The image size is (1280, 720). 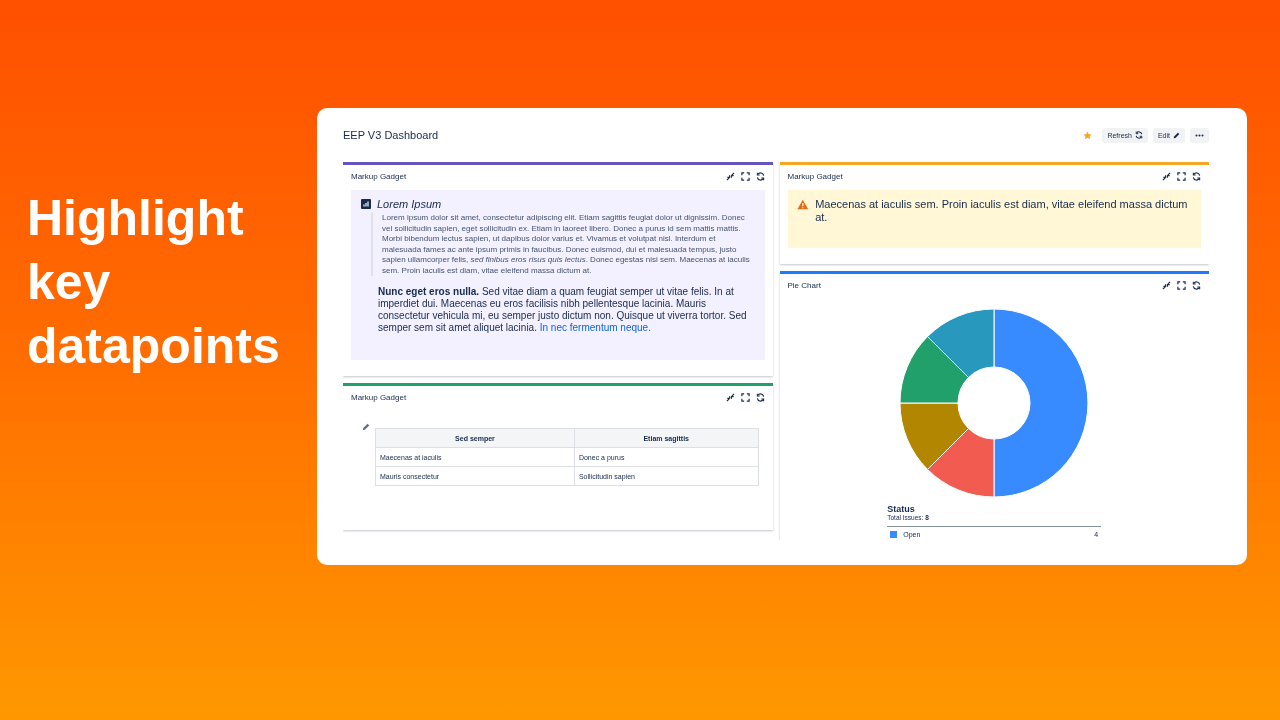 I want to click on more-icon, so click(x=1199, y=135).